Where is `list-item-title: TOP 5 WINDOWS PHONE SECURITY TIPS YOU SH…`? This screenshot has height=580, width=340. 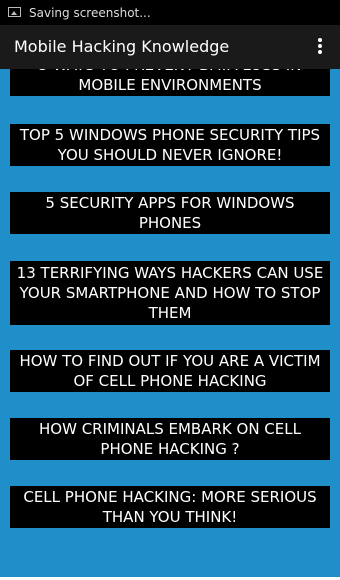
list-item-title: TOP 5 WINDOWS PHONE SECURITY TIPS YOU SH… is located at coordinates (170, 145).